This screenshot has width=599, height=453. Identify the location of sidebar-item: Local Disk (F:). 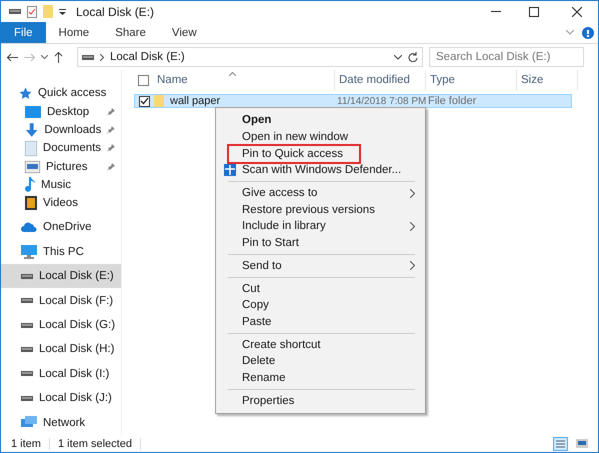
(61, 300).